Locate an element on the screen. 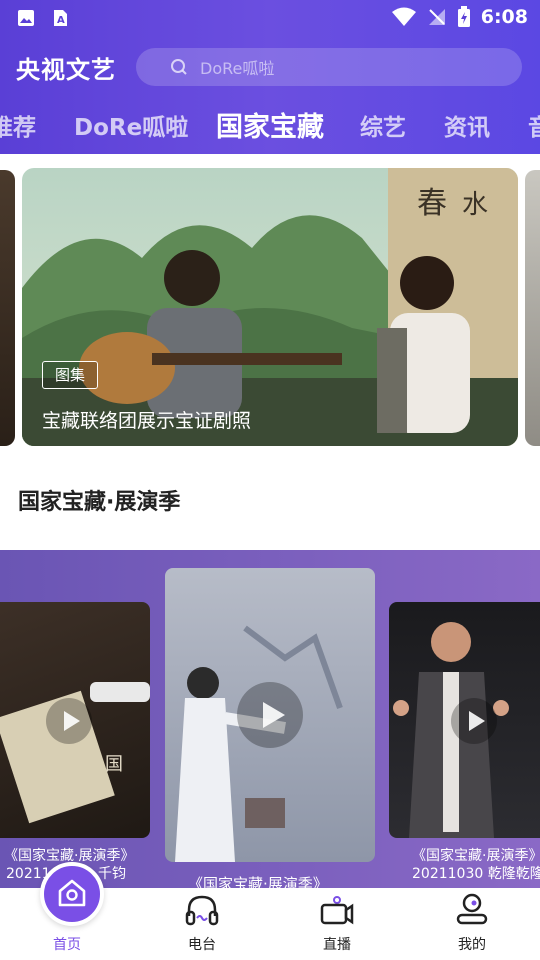 This screenshot has width=540, height=960. tab-news: 资讯 is located at coordinates (467, 125).